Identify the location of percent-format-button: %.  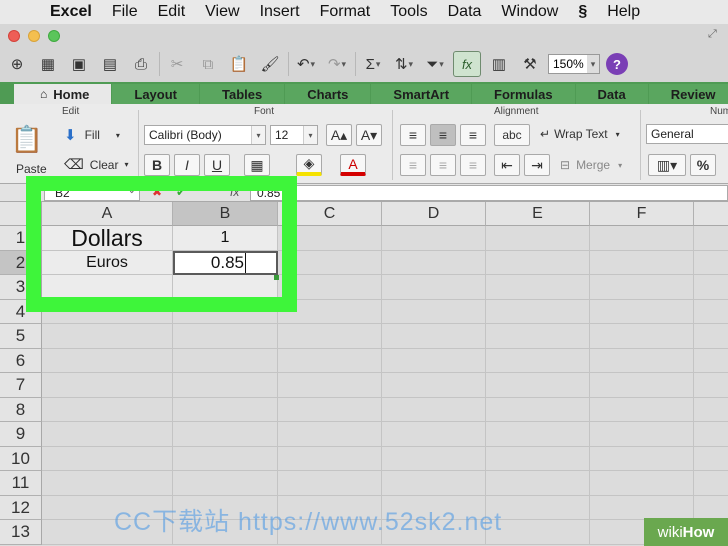
(703, 165).